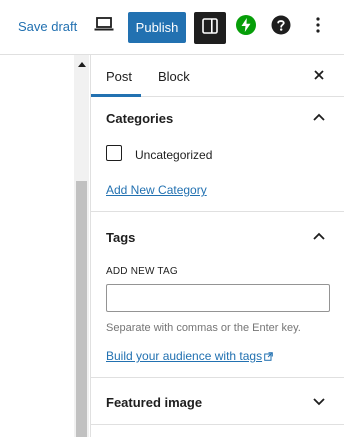  Describe the element at coordinates (116, 95) in the screenshot. I see `active-tab-indicator` at that location.